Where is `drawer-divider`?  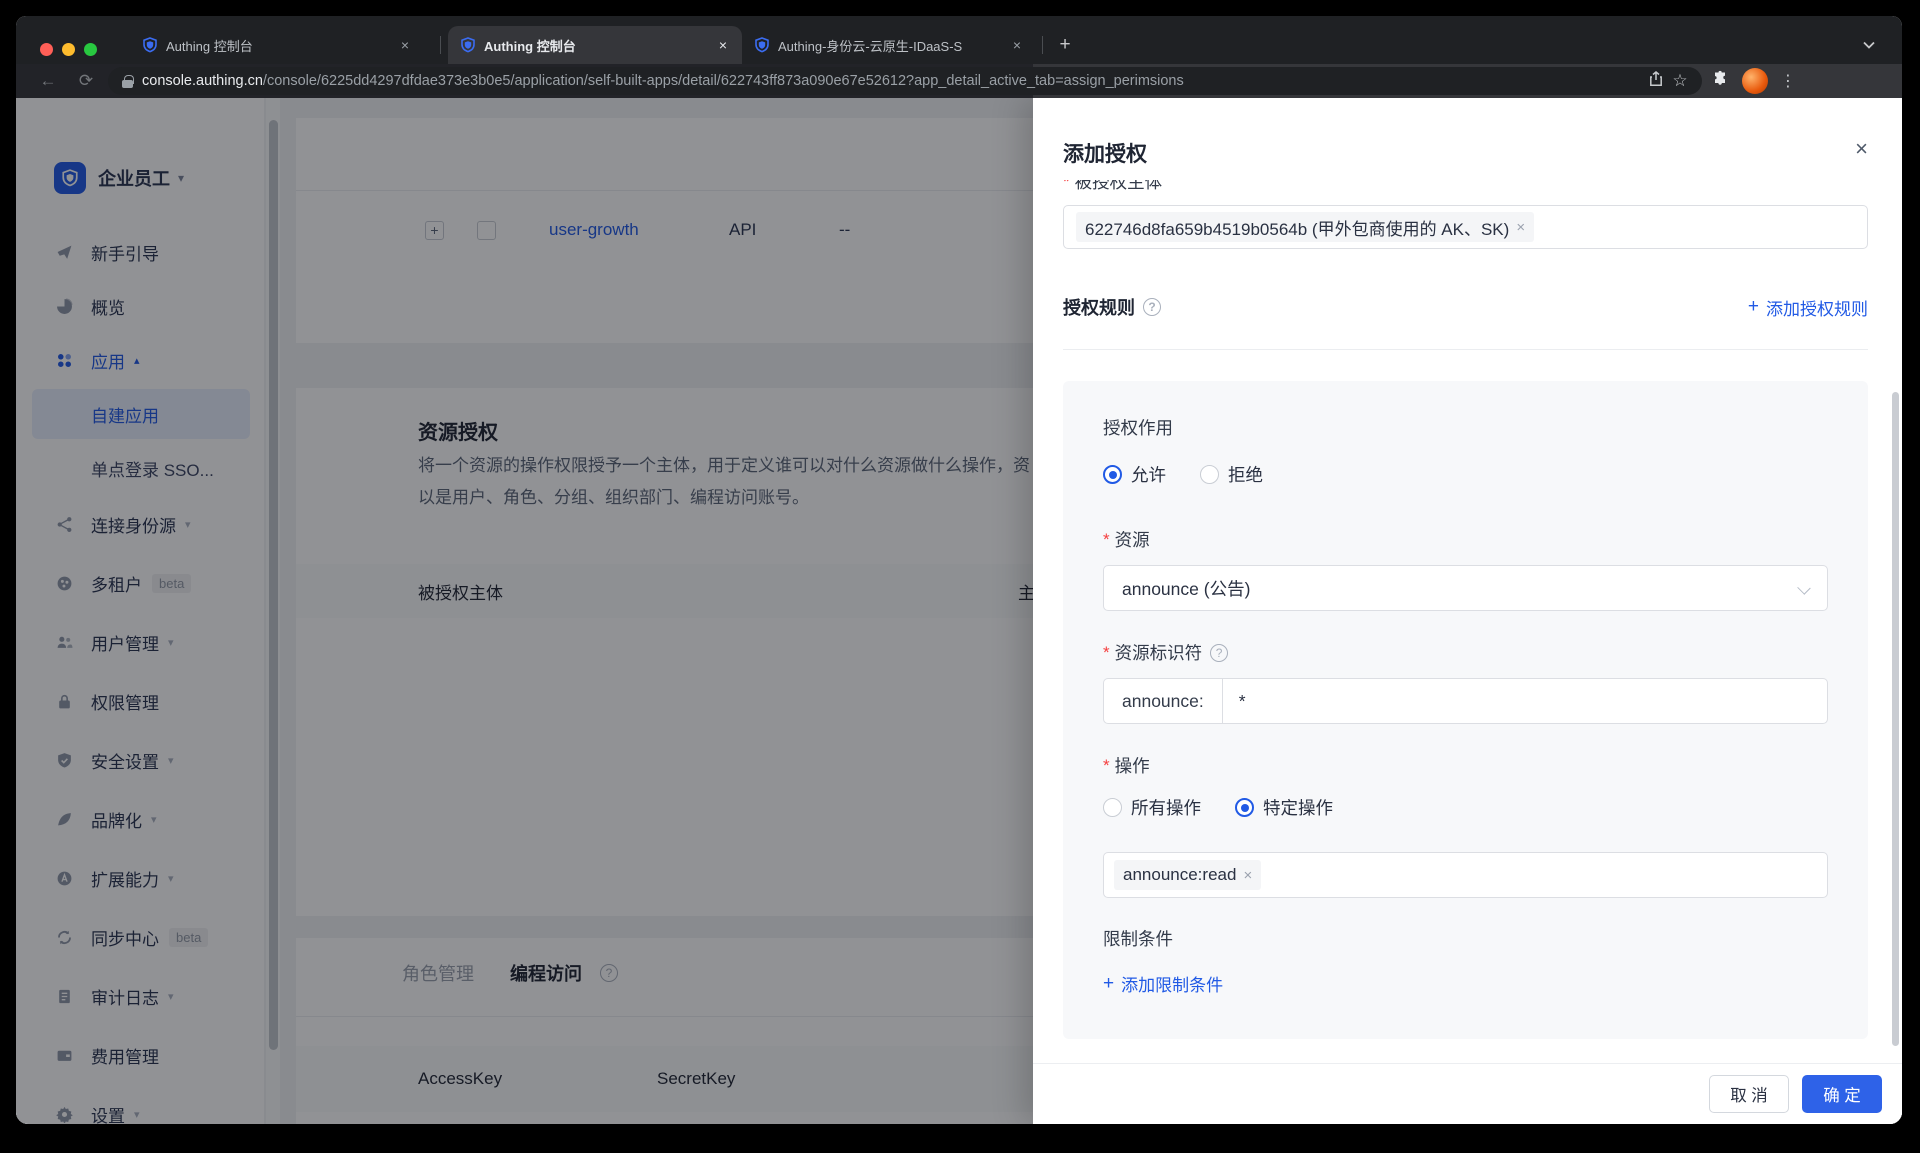 drawer-divider is located at coordinates (1465, 349).